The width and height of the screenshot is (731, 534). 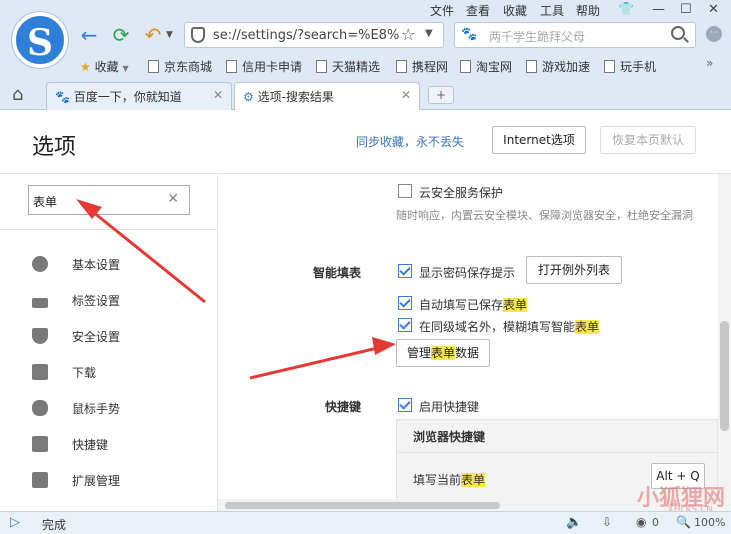 What do you see at coordinates (146, 255) in the screenshot?
I see `annotation-arrow-search` at bounding box center [146, 255].